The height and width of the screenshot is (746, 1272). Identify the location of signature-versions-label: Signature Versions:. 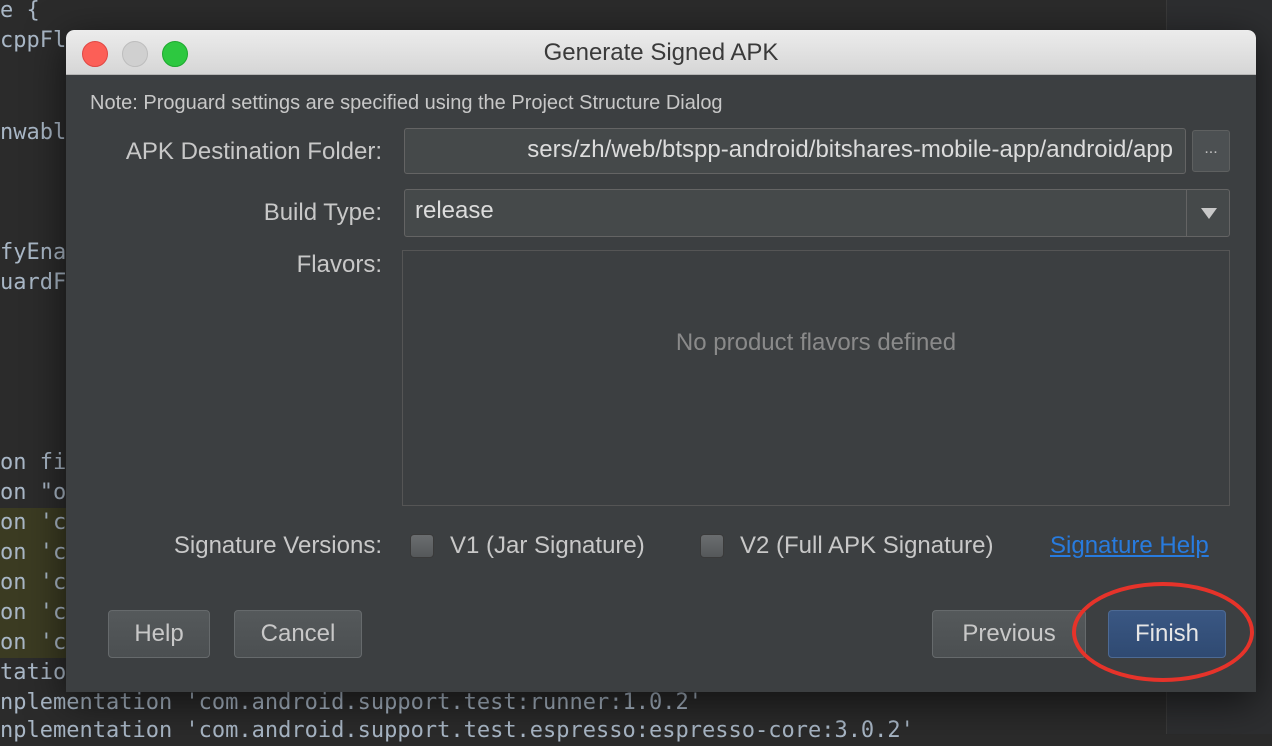
(277, 545).